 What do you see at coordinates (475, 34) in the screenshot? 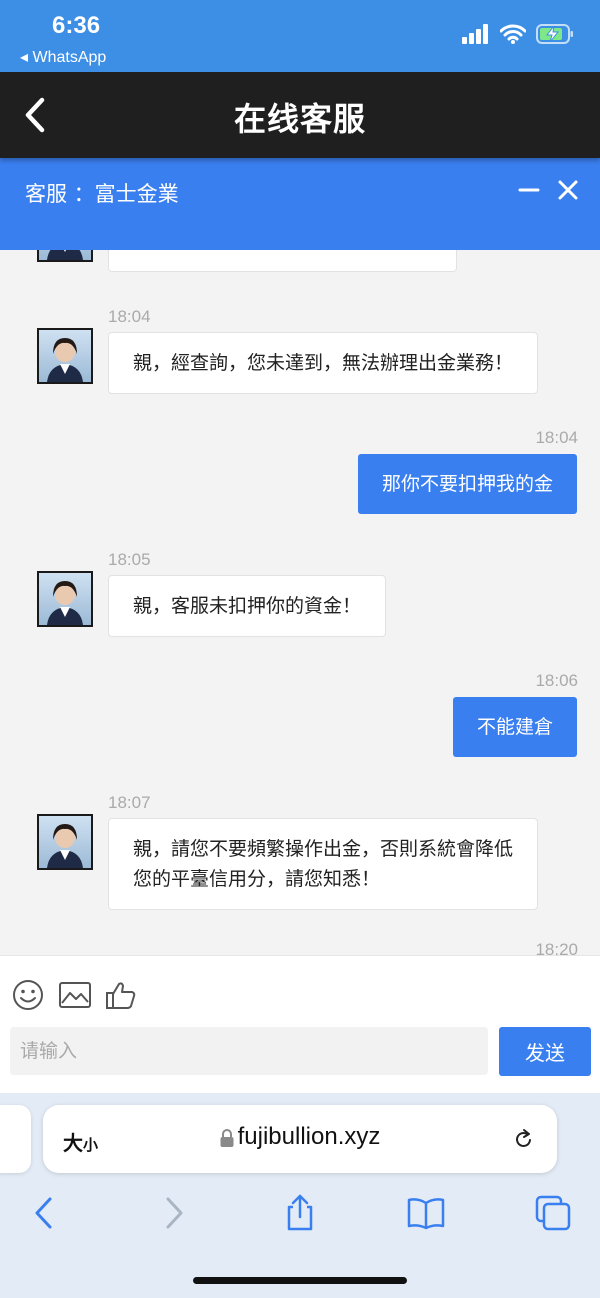
I see `signal-icon` at bounding box center [475, 34].